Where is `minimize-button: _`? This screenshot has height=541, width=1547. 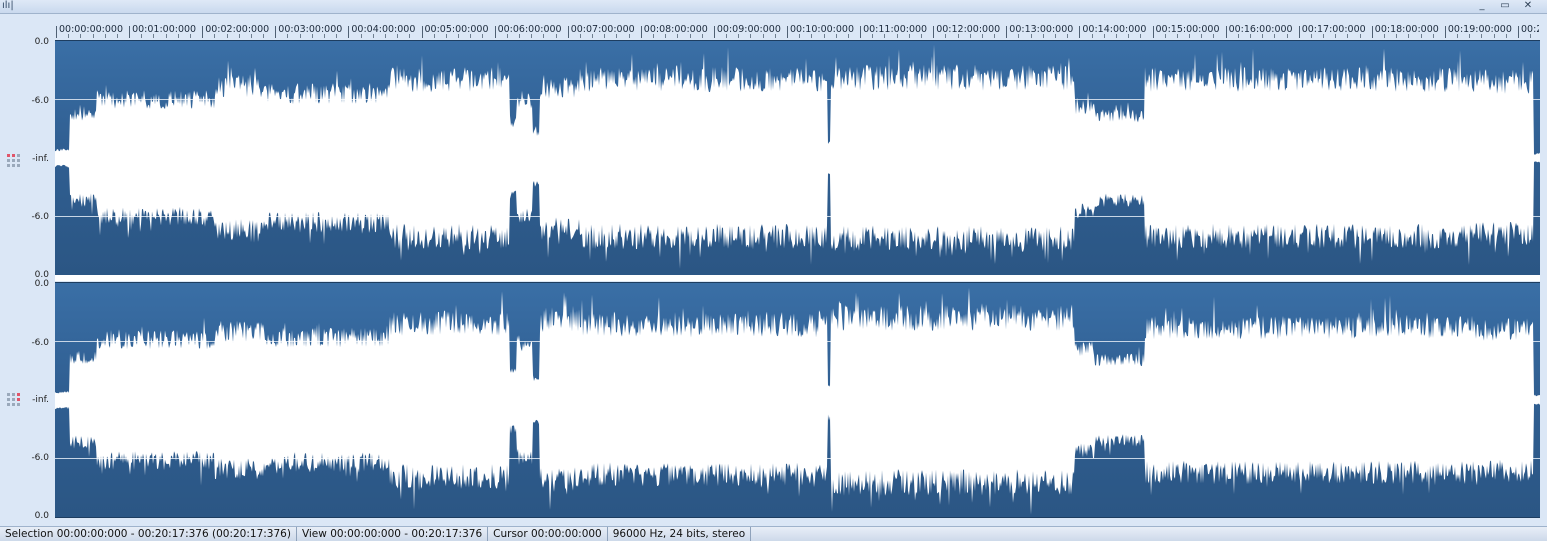
minimize-button: _ is located at coordinates (1482, 6).